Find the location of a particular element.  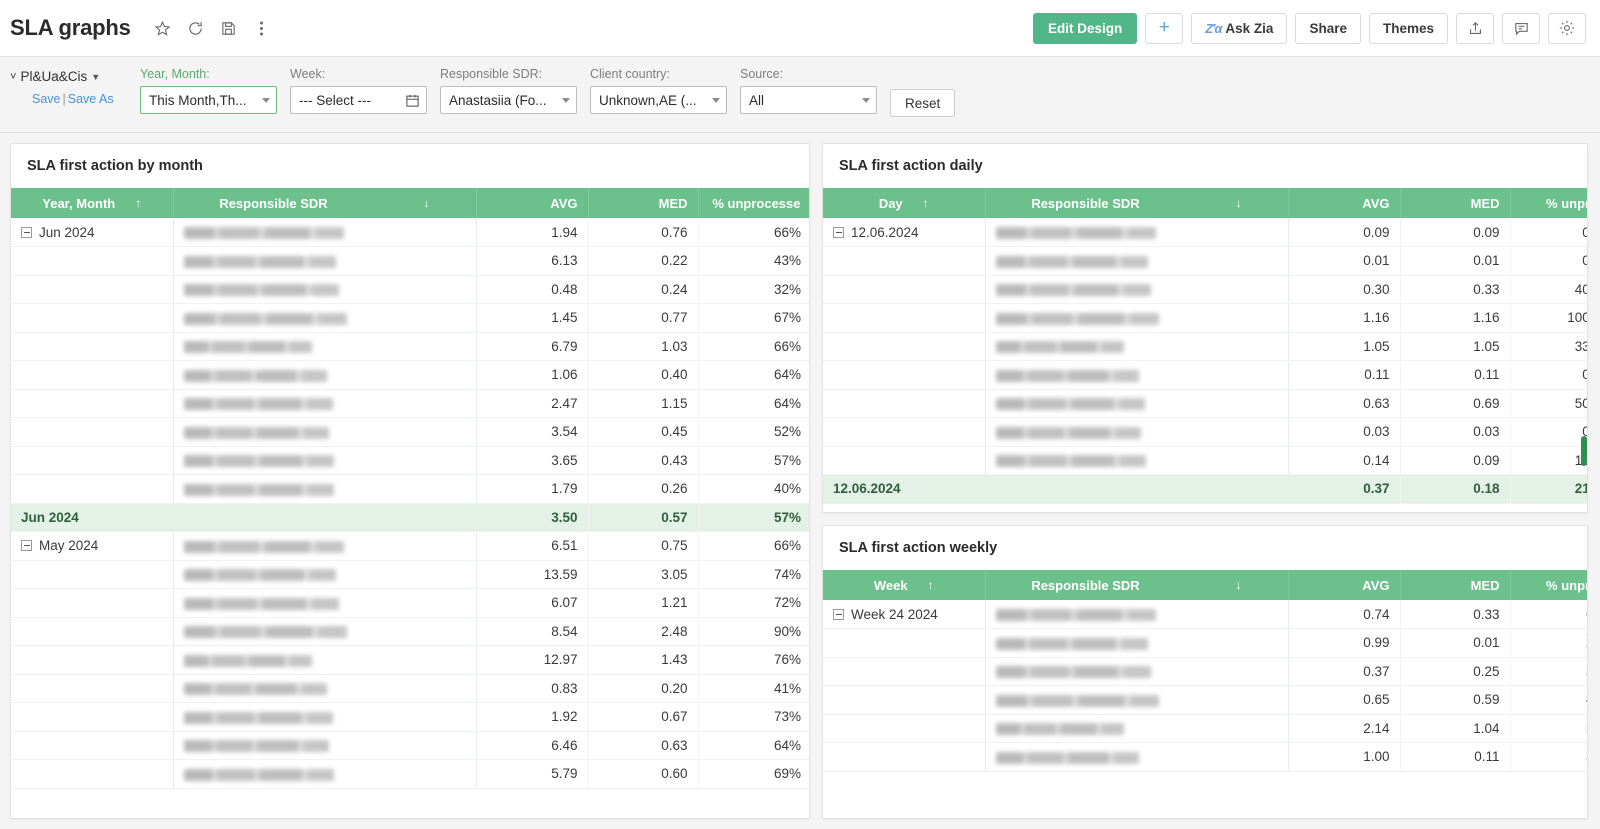

table-row: 13.59 3.05 74% is located at coordinates (410, 574).